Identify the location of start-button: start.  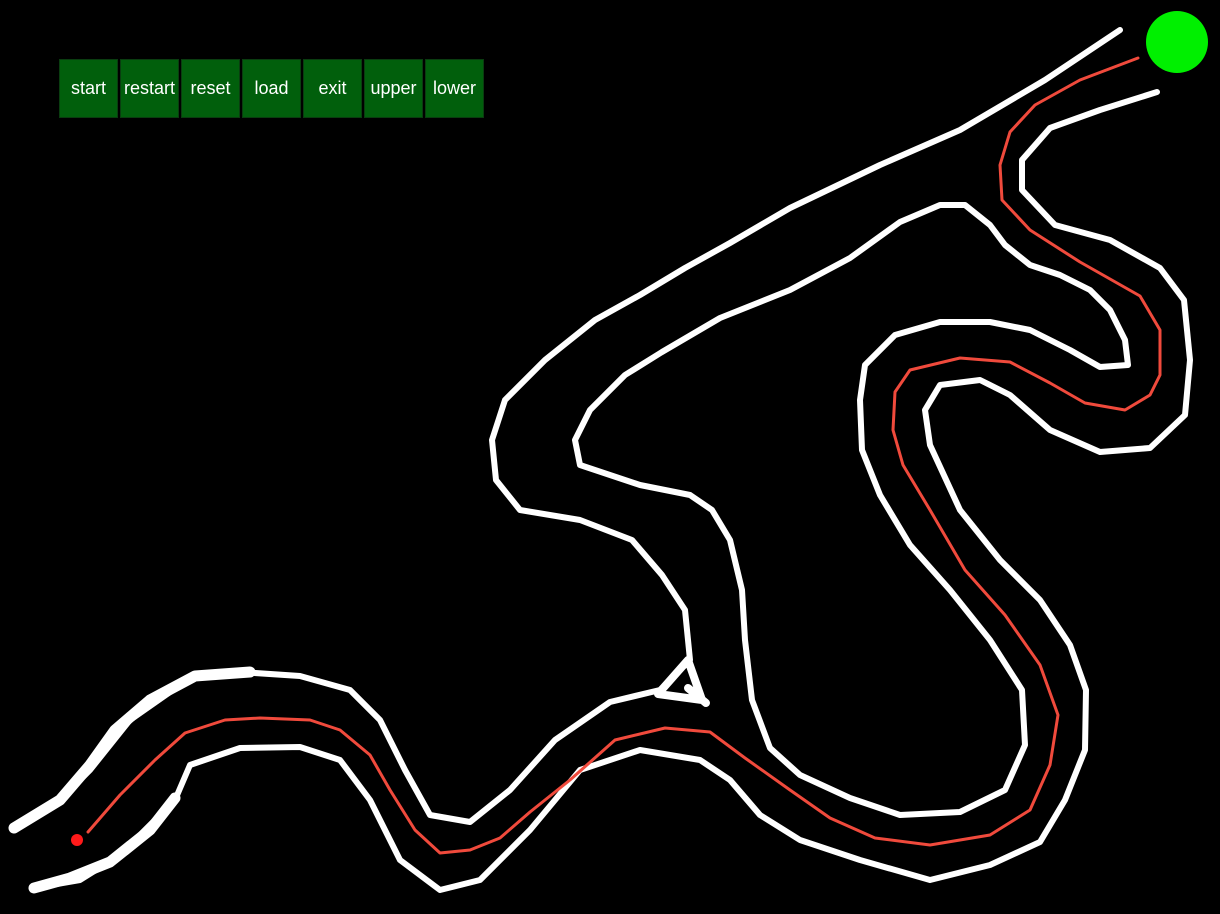
(88, 88).